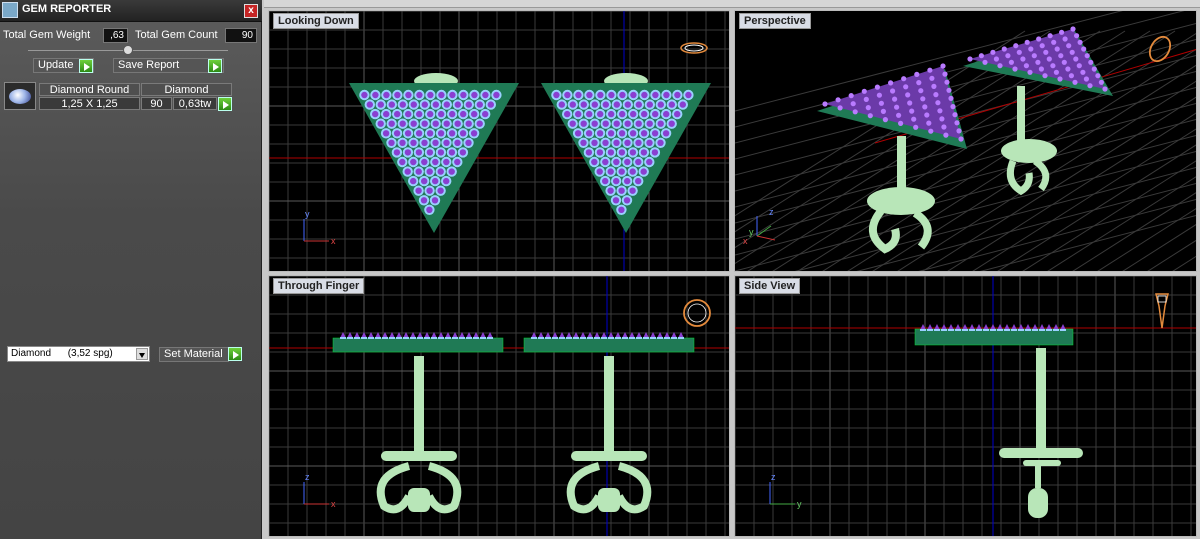  Describe the element at coordinates (307, 477) in the screenshot. I see `gizmo-label: z` at that location.